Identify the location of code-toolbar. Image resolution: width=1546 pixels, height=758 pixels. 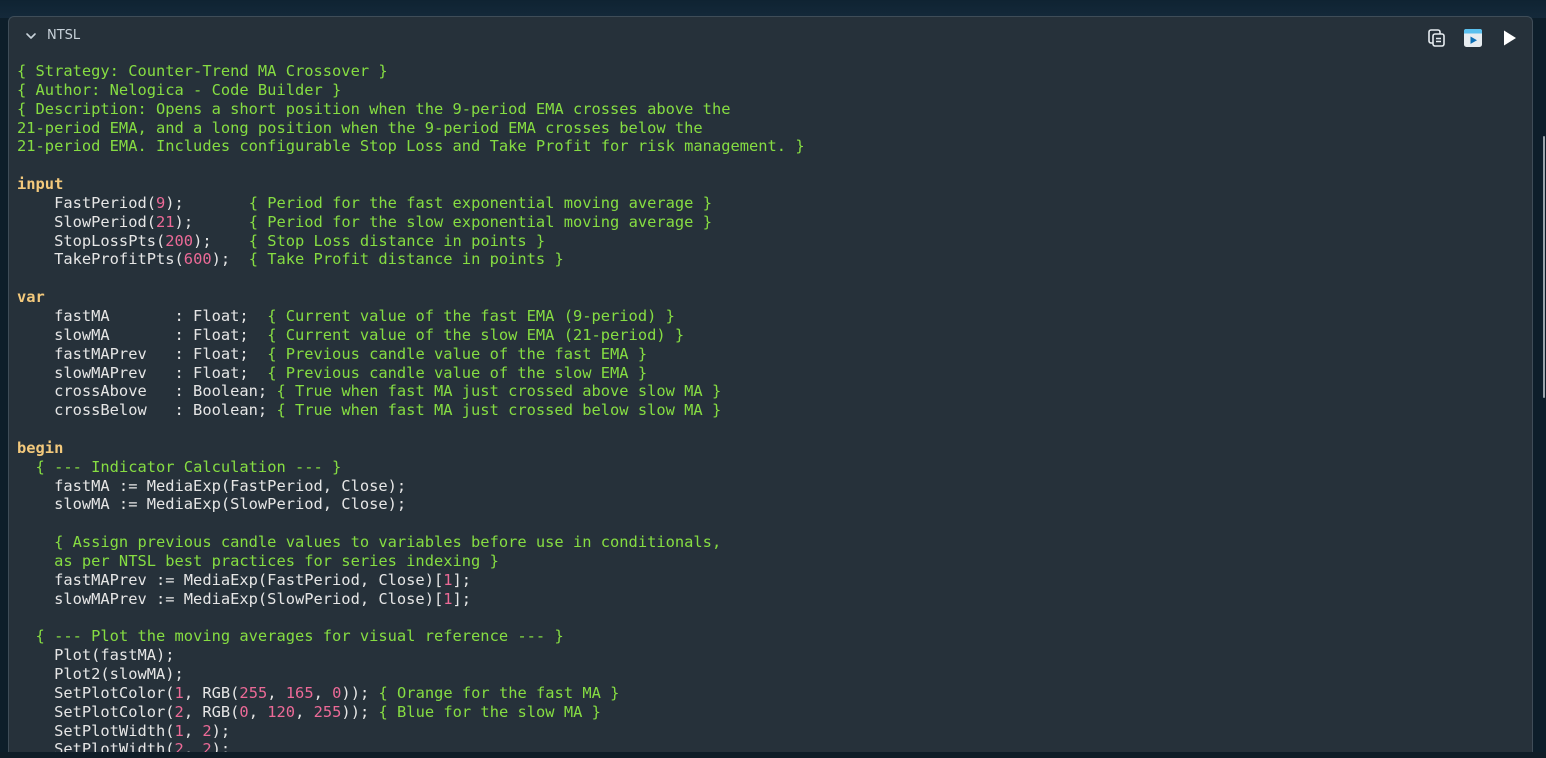
(1473, 38).